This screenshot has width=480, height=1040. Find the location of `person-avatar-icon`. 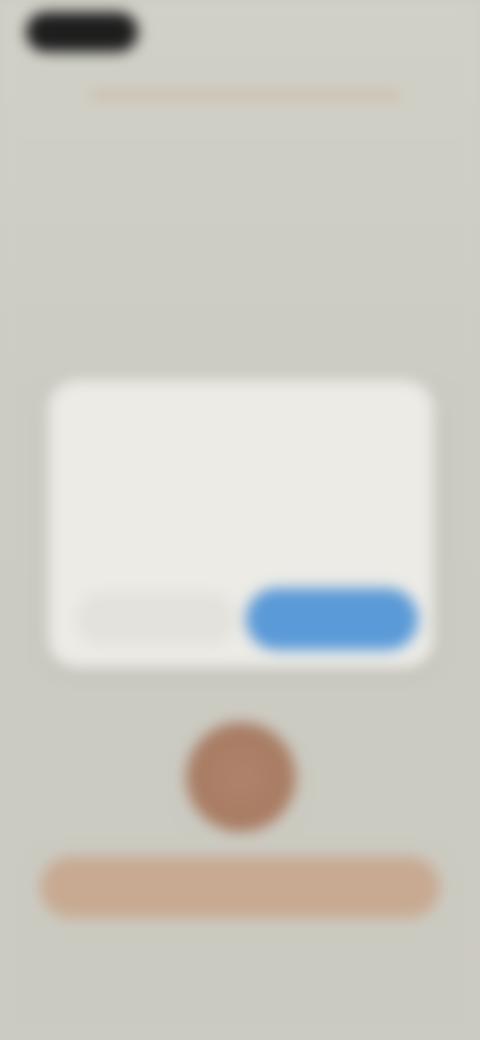

person-avatar-icon is located at coordinates (241, 777).